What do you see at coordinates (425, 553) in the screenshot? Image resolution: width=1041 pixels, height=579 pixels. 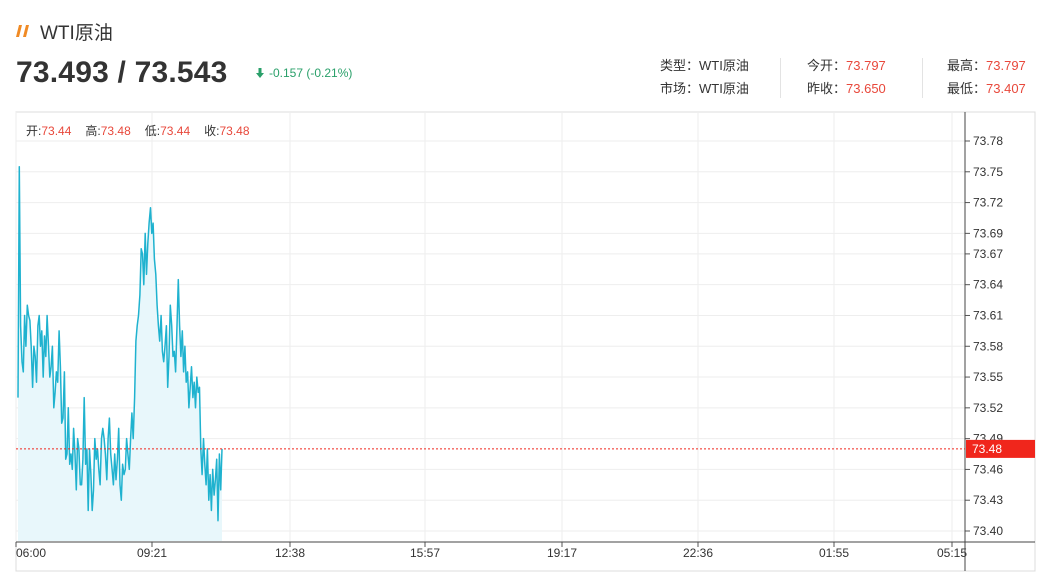 I see `x-tick-label: 15:57` at bounding box center [425, 553].